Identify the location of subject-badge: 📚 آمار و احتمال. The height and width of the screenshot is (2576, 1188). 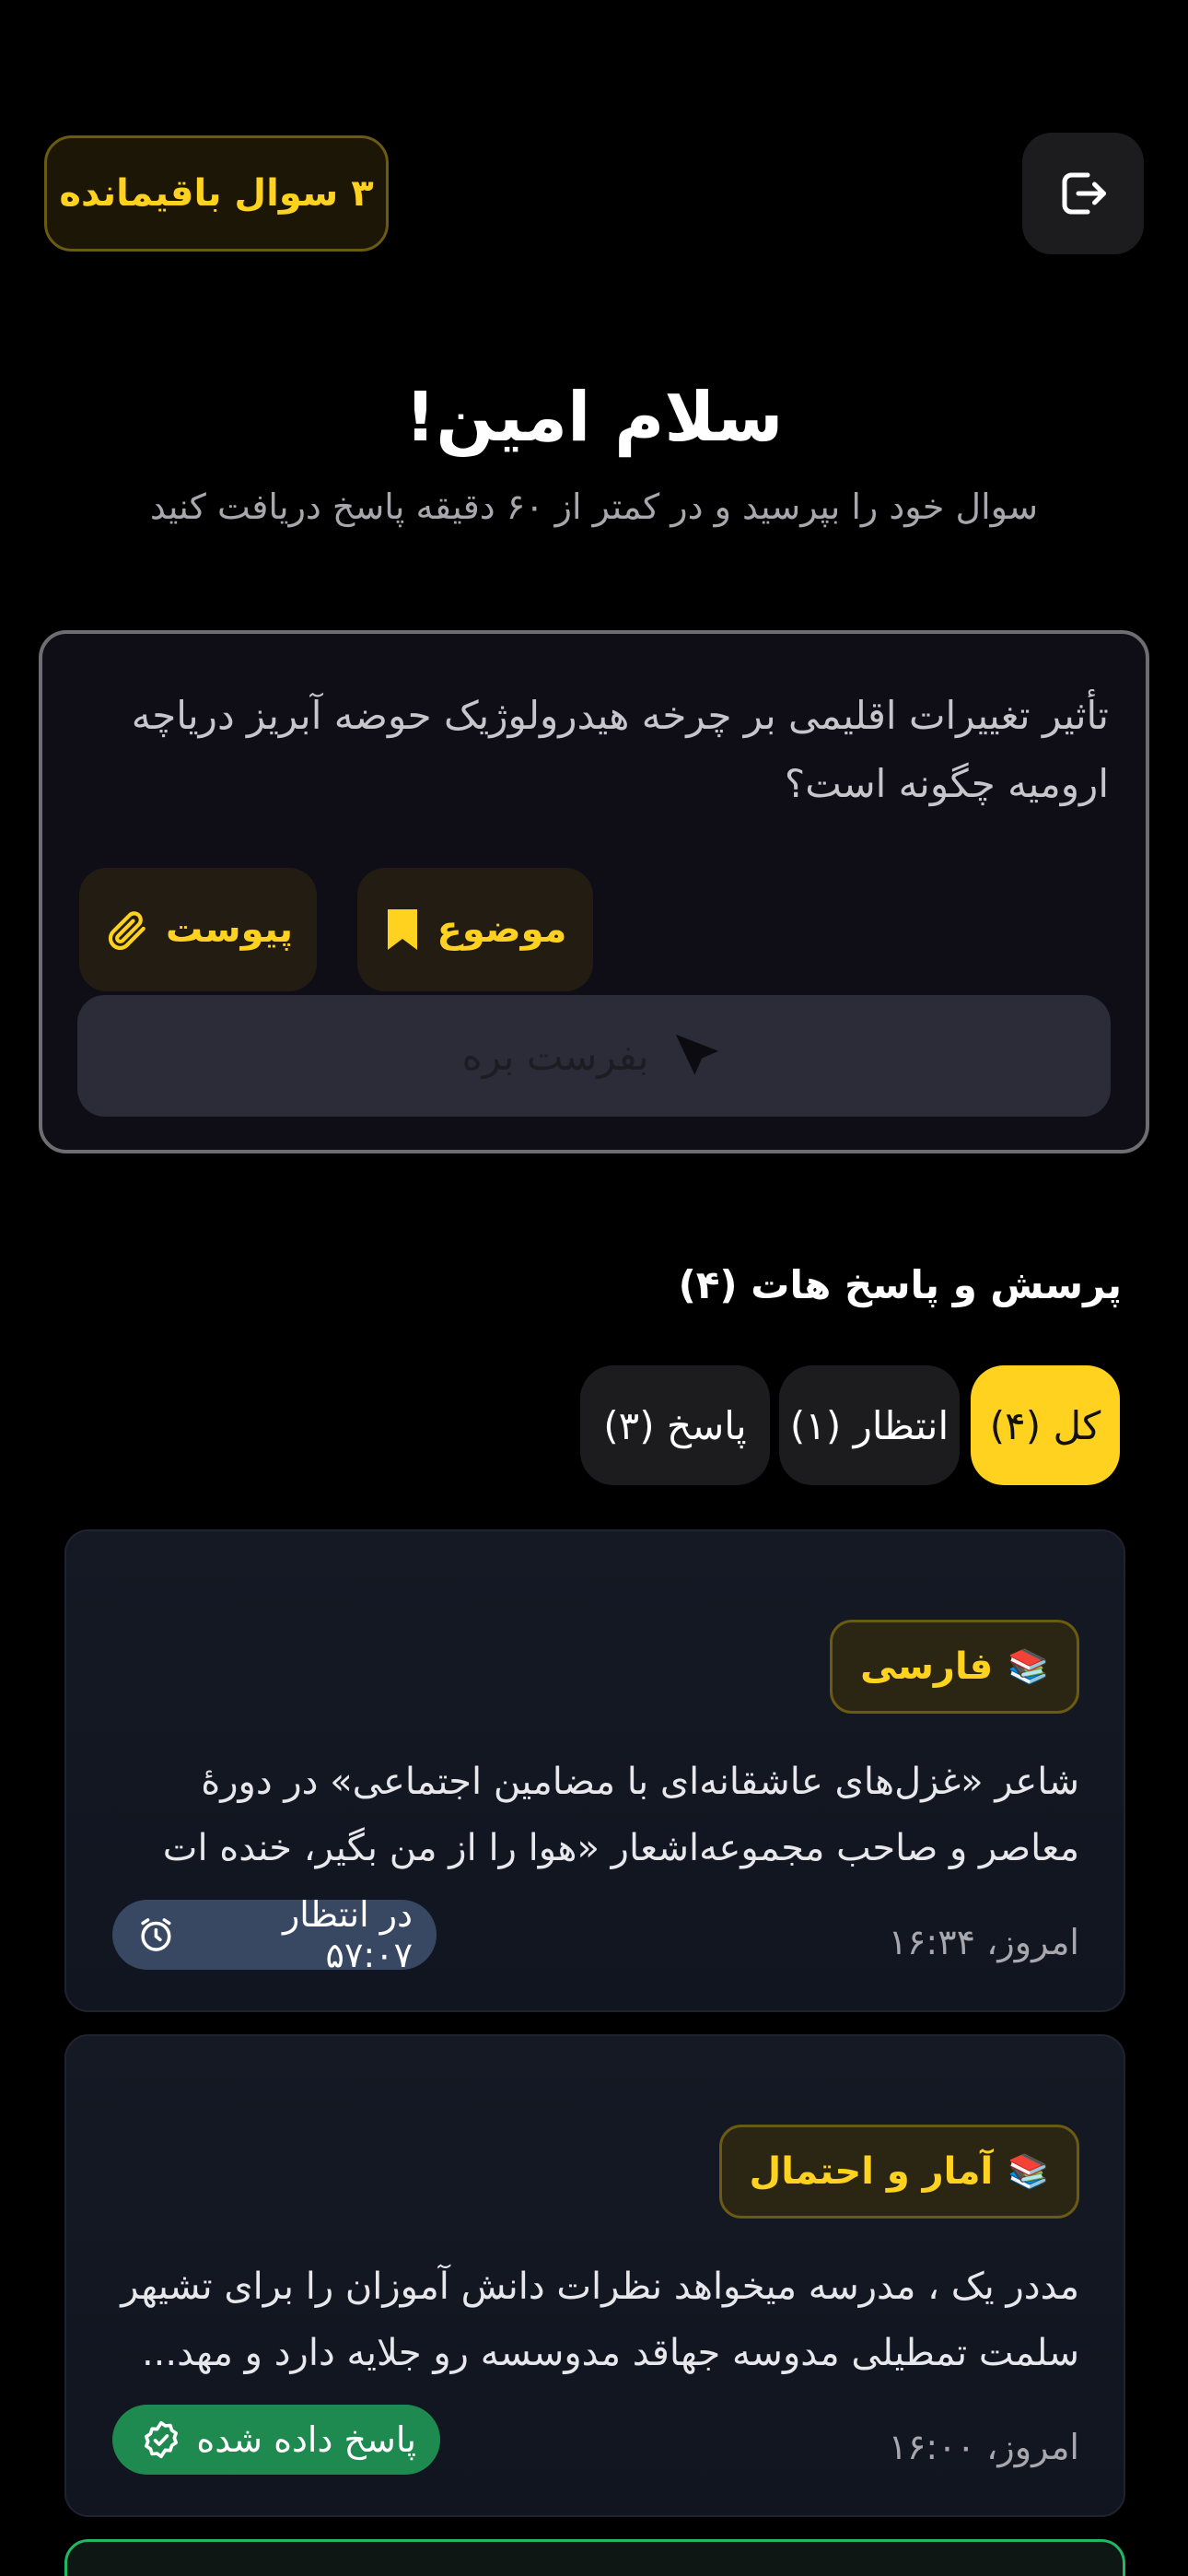
(898, 2172).